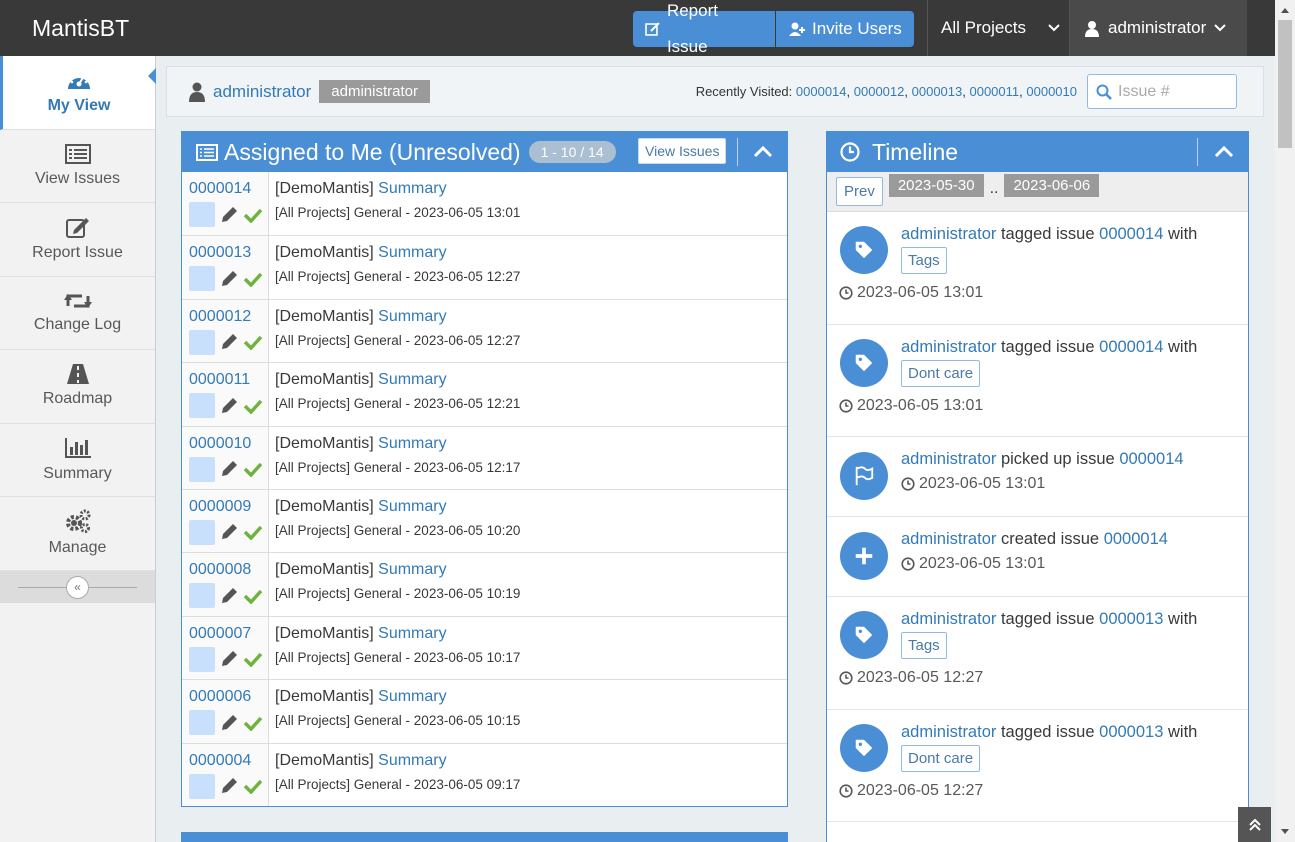  What do you see at coordinates (1285, 832) in the screenshot?
I see `scroll-down-arrow-icon` at bounding box center [1285, 832].